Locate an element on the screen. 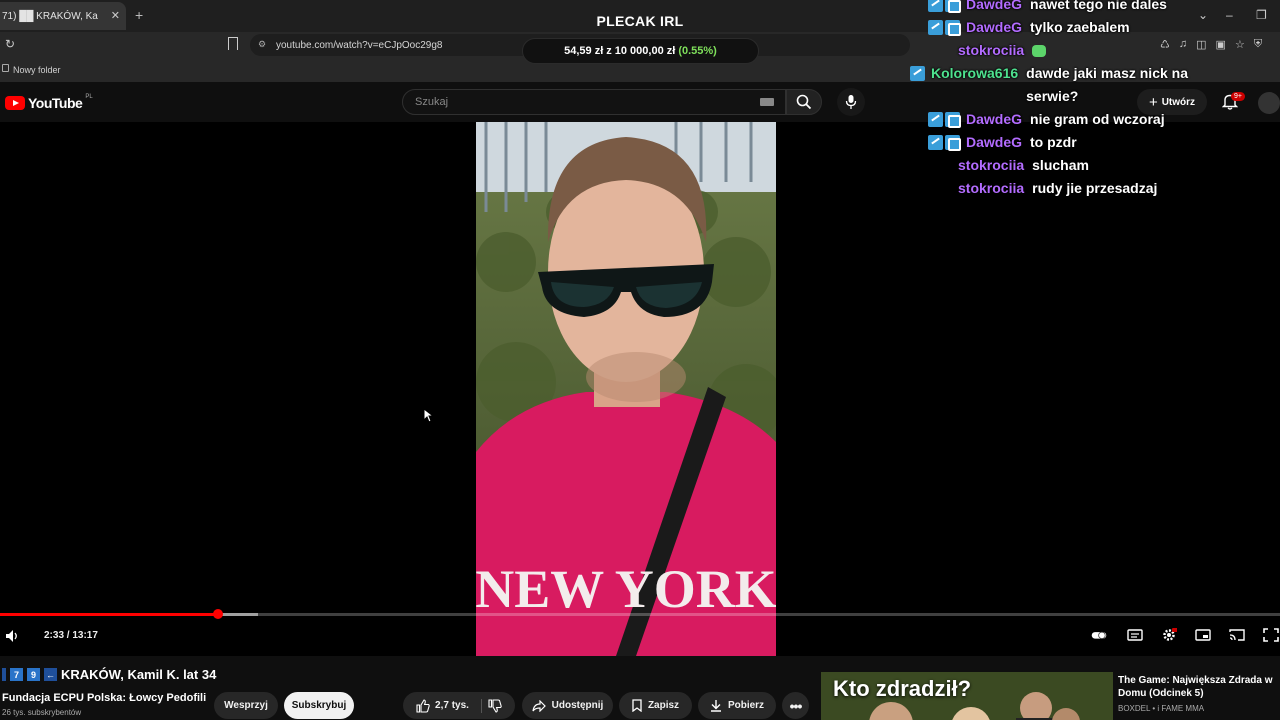 The width and height of the screenshot is (1280, 720). keyboard-icon is located at coordinates (767, 102).